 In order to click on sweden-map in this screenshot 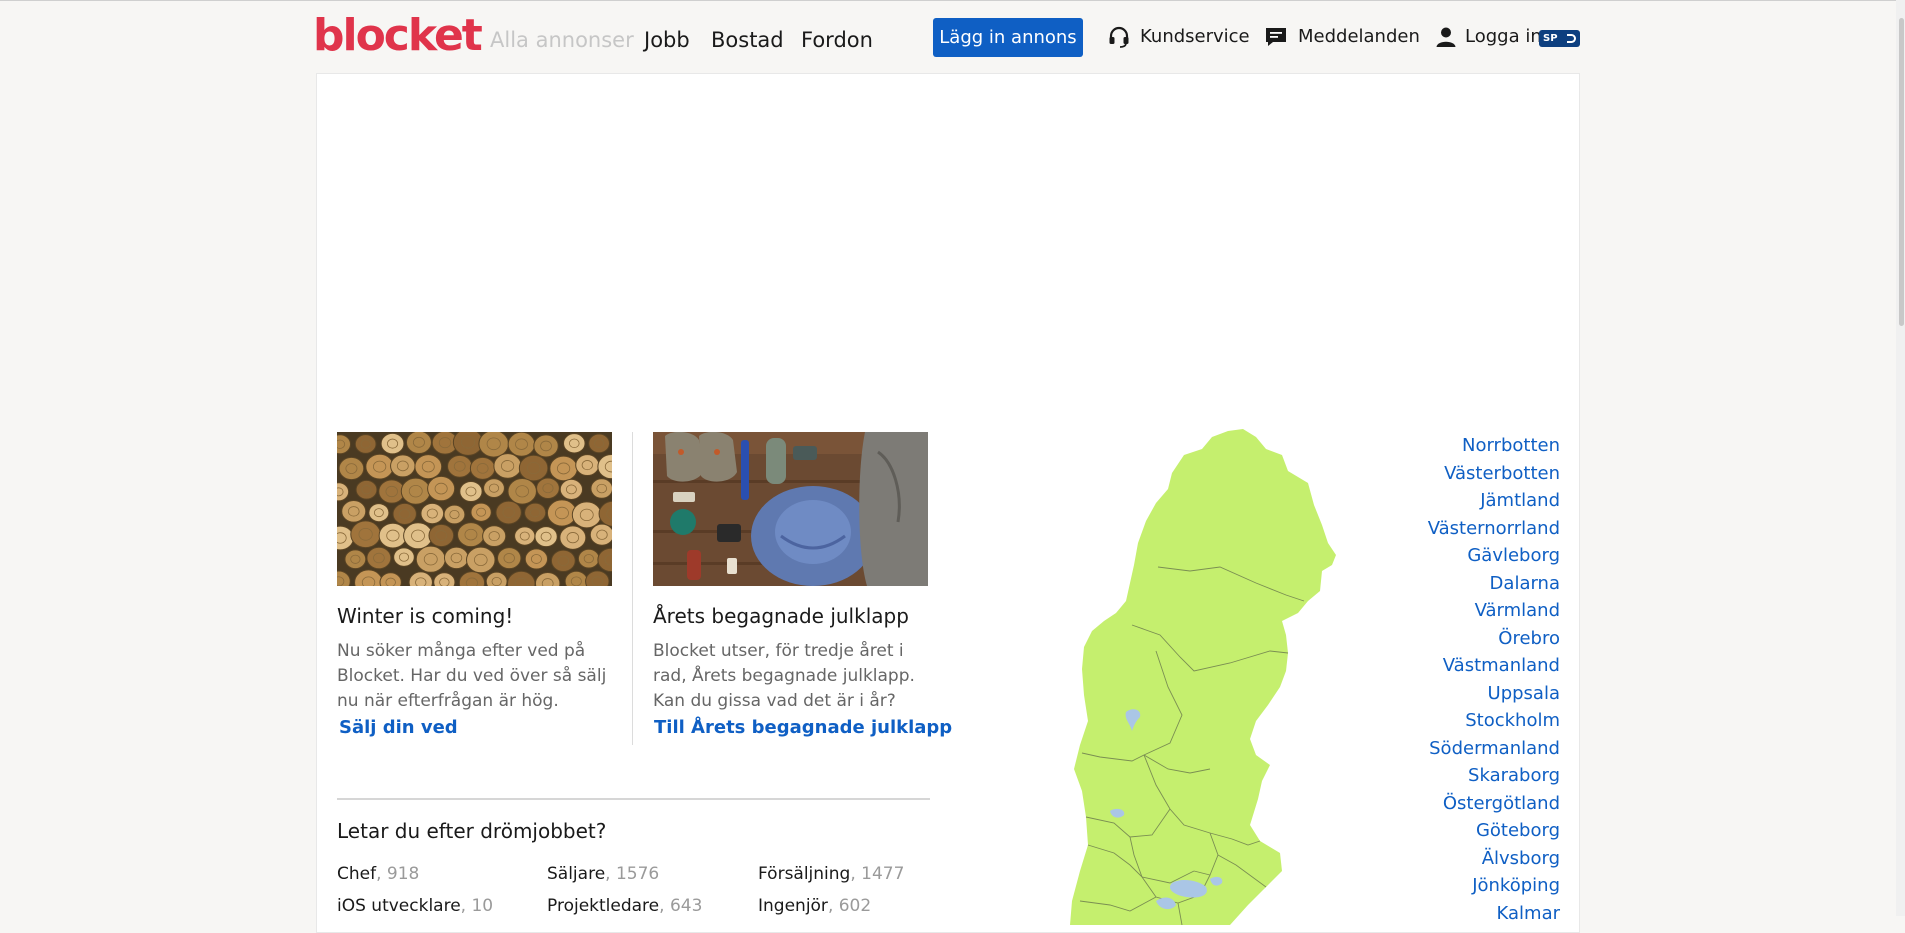, I will do `click(1205, 675)`.